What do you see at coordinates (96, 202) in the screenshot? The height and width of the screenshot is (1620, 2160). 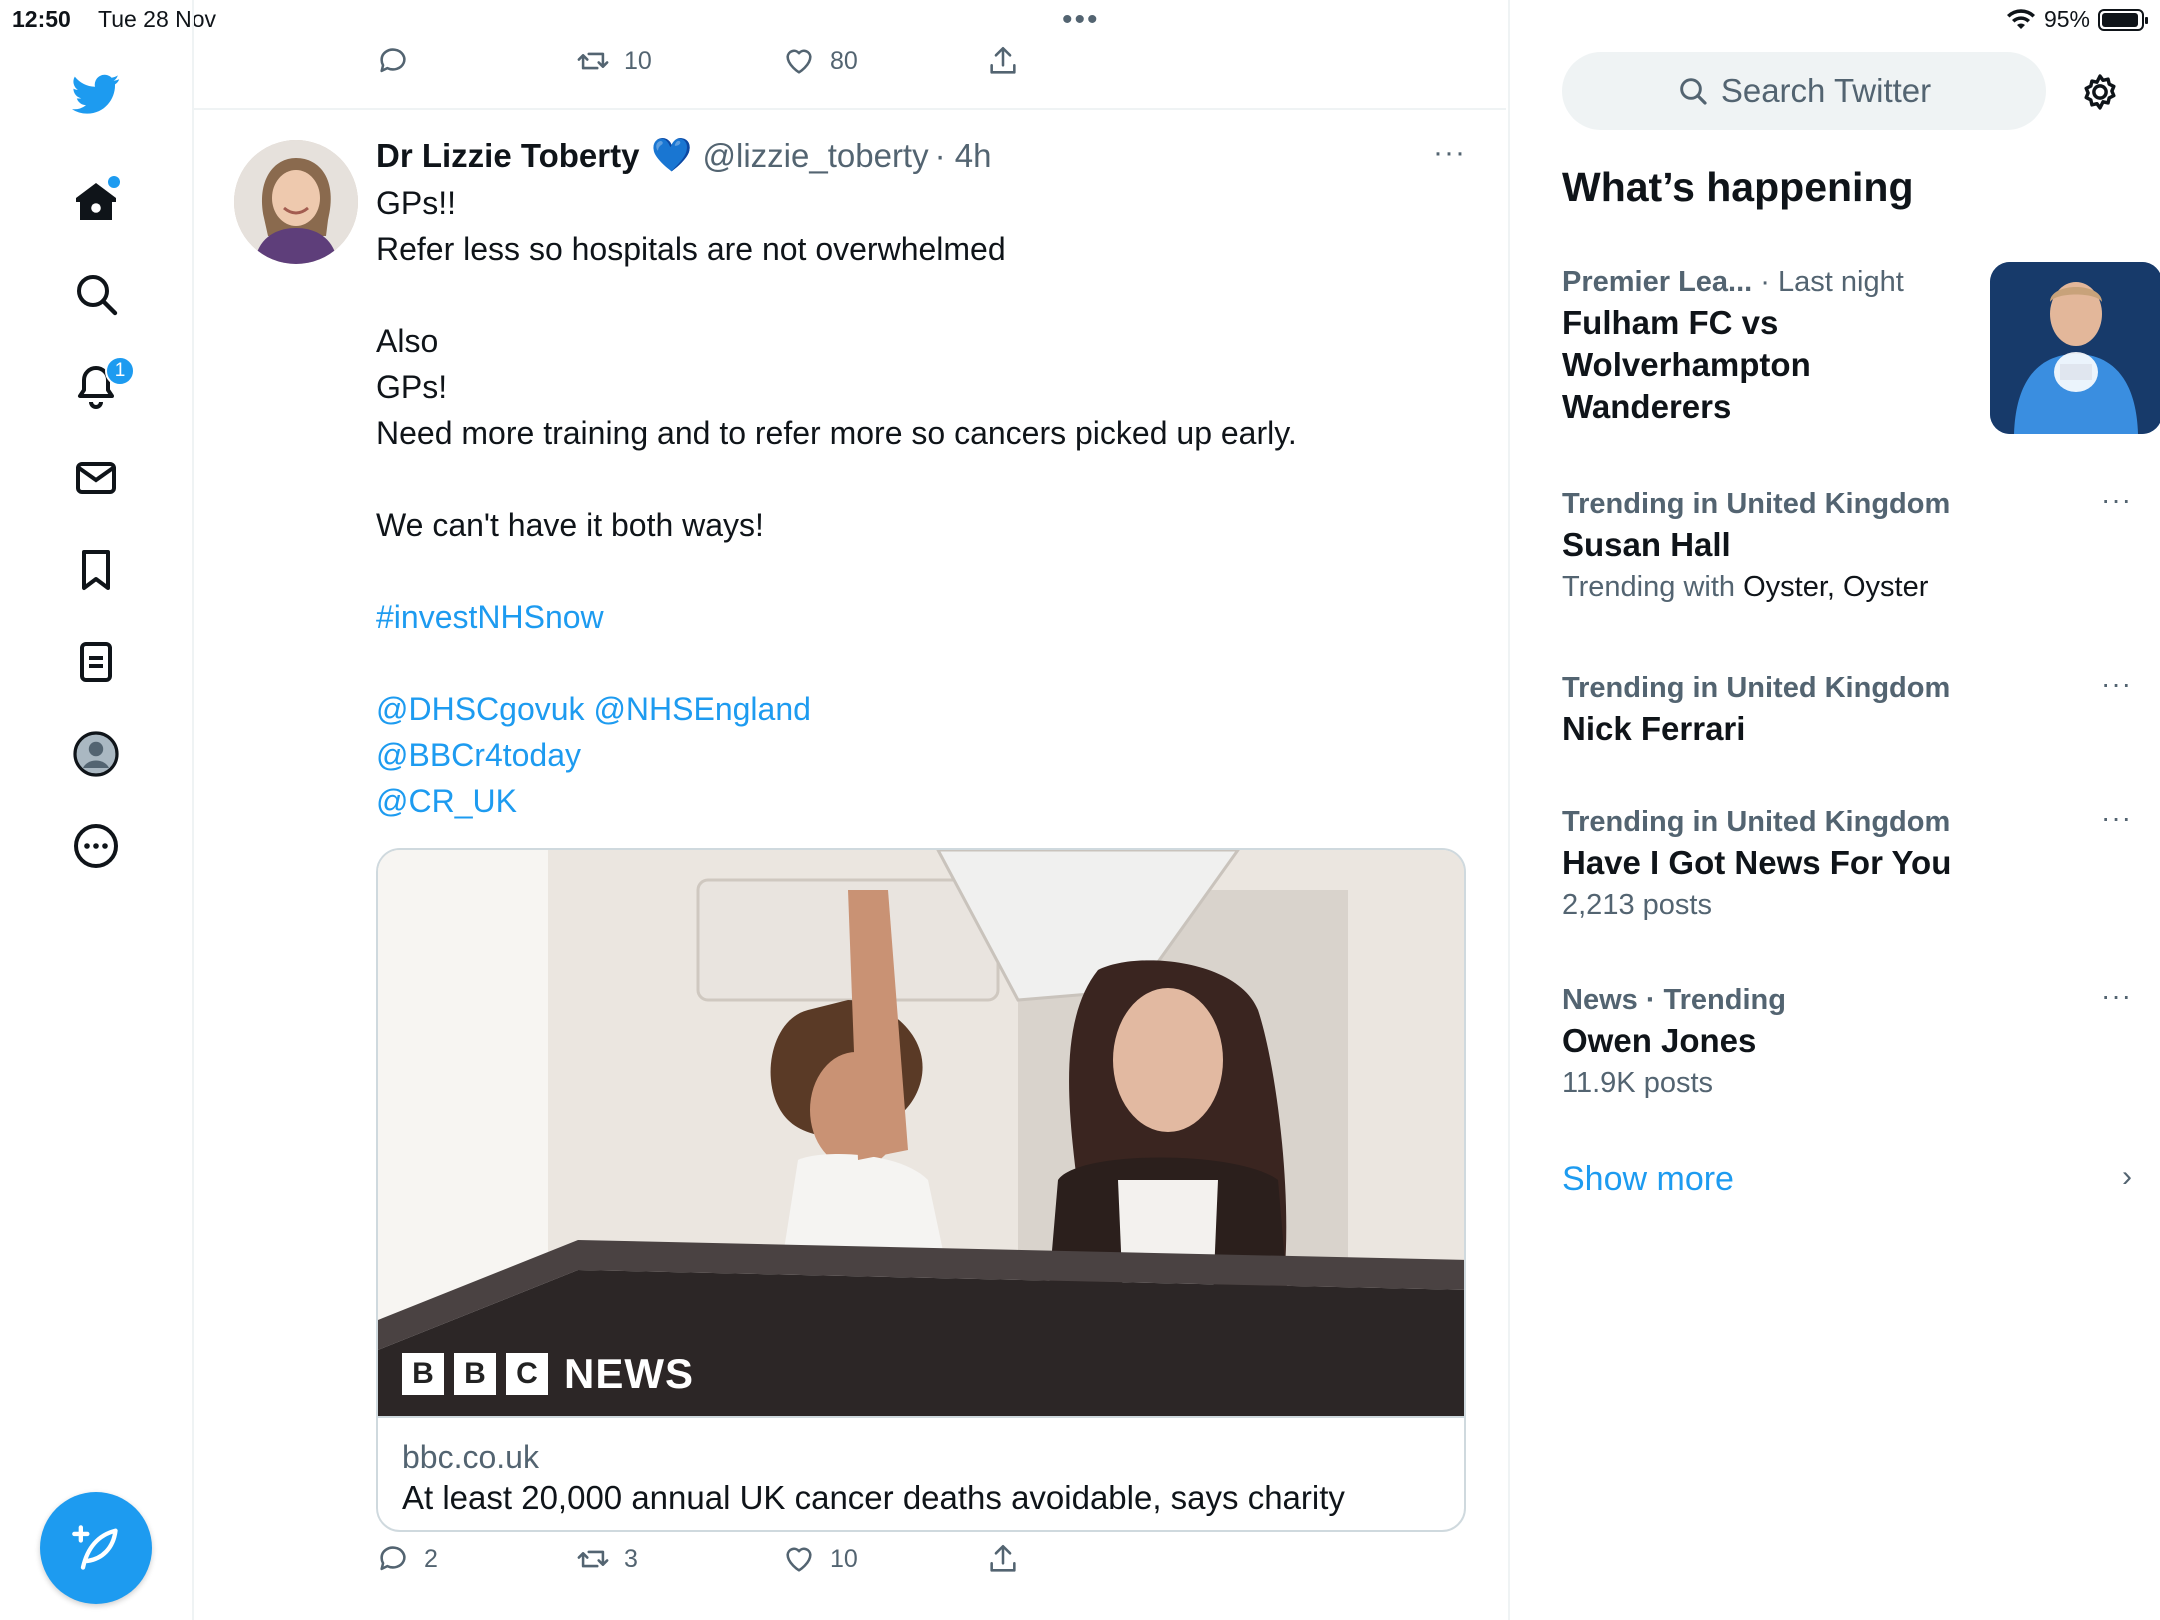 I see `nav-home` at bounding box center [96, 202].